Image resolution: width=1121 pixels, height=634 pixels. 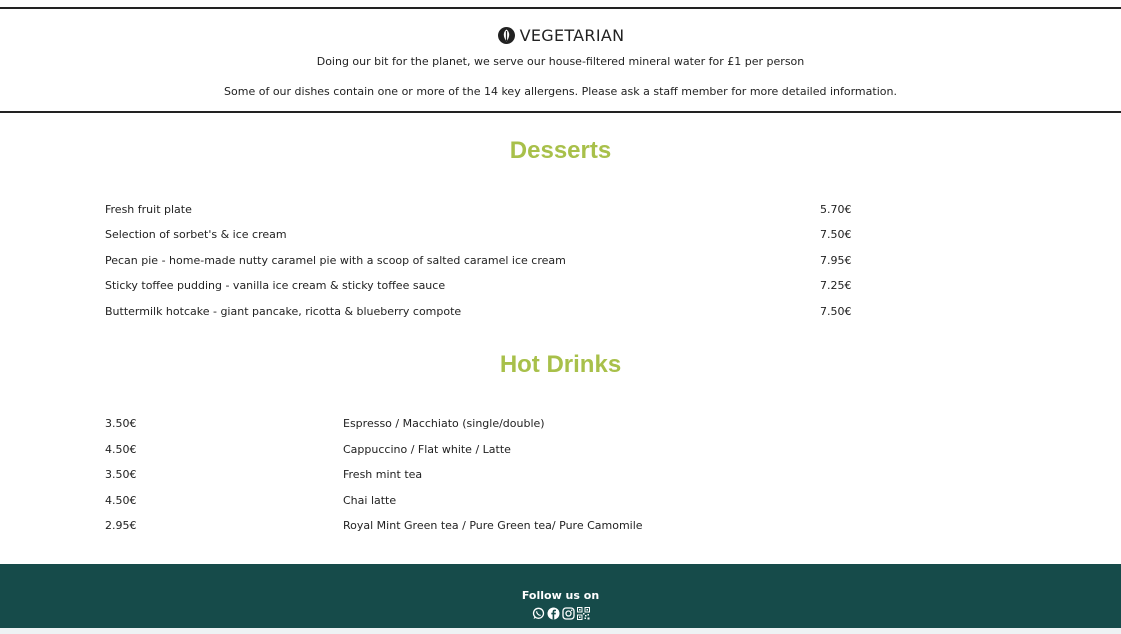 What do you see at coordinates (121, 525) in the screenshot?
I see `drink-price: 2.95€` at bounding box center [121, 525].